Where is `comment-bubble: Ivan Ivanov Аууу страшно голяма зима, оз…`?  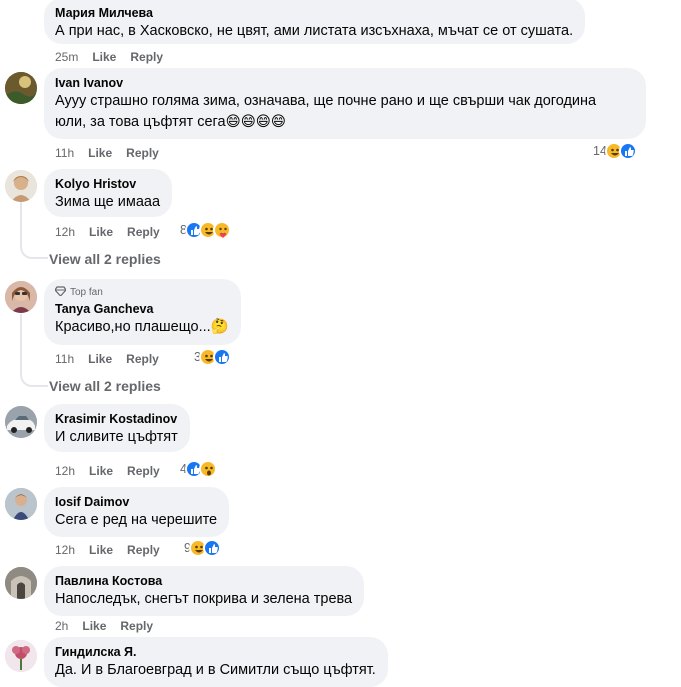 comment-bubble: Ivan Ivanov Аууу страшно голяма зима, оз… is located at coordinates (345, 103).